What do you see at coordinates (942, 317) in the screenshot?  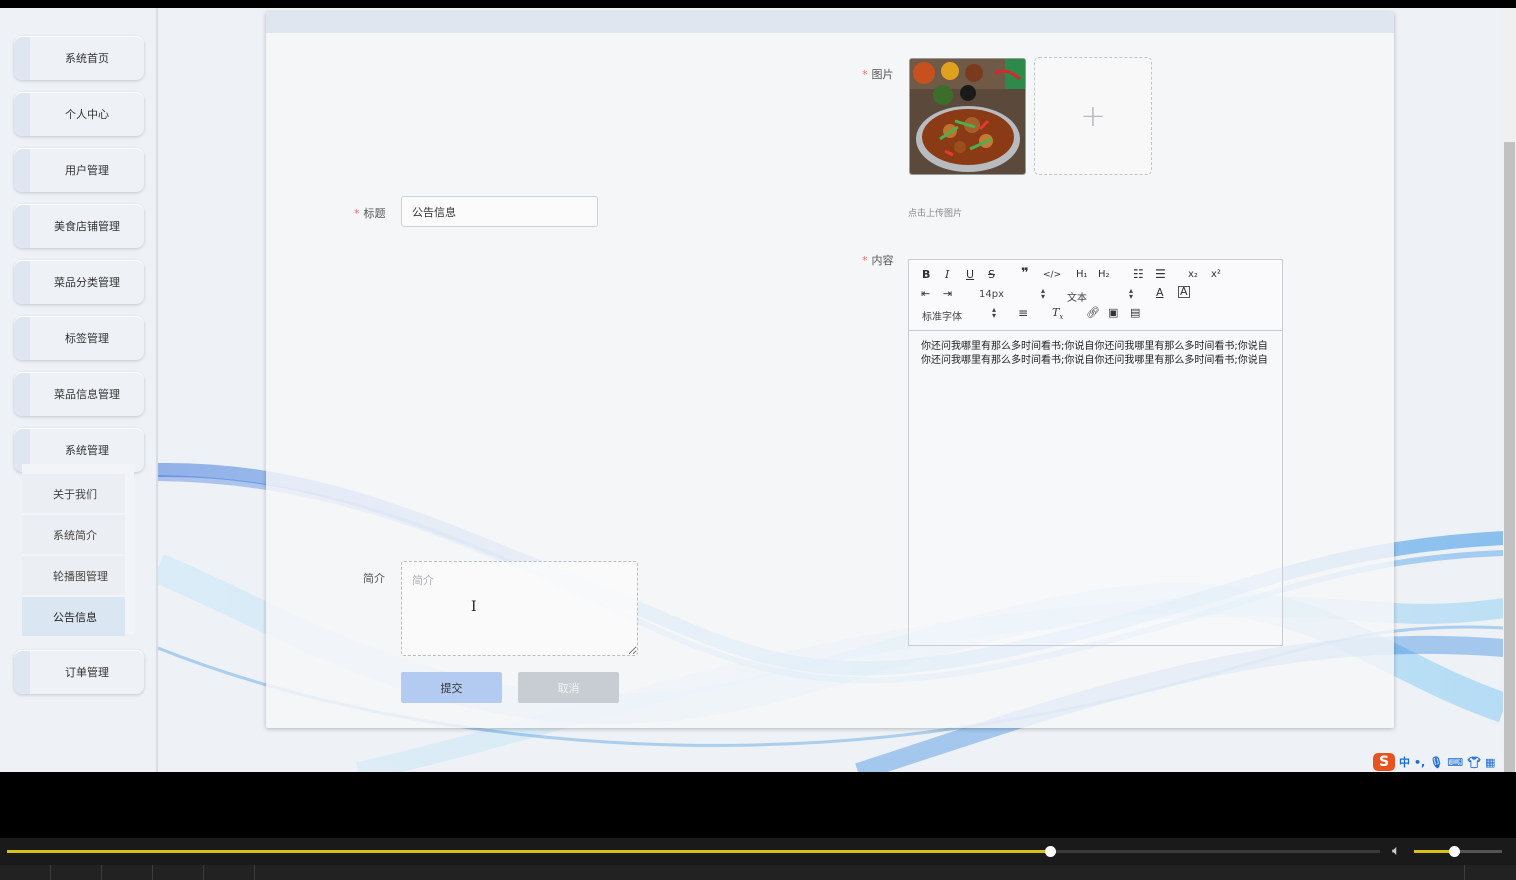 I see `font-family-value: 标准字体` at bounding box center [942, 317].